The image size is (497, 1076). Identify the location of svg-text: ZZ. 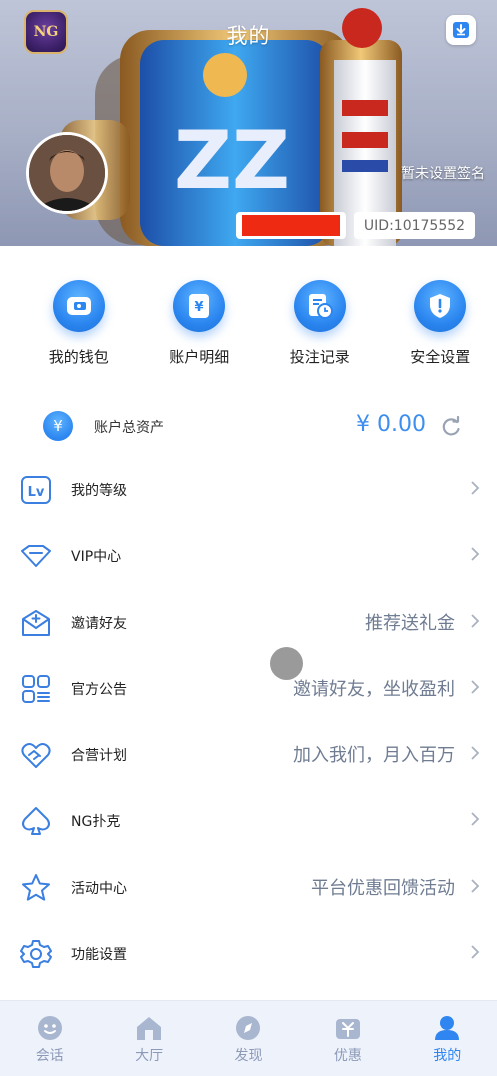
(232, 160).